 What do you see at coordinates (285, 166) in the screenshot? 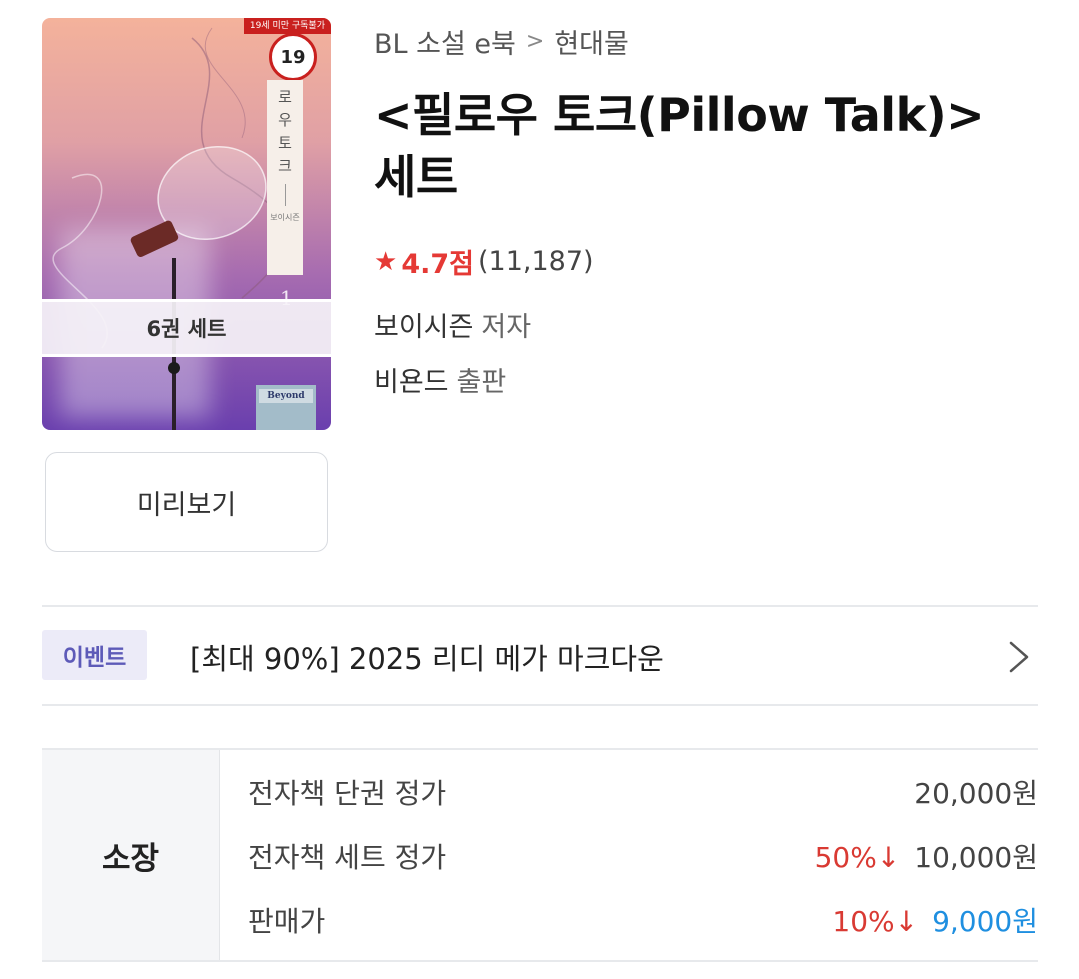
I see `cover-title-char: 크` at bounding box center [285, 166].